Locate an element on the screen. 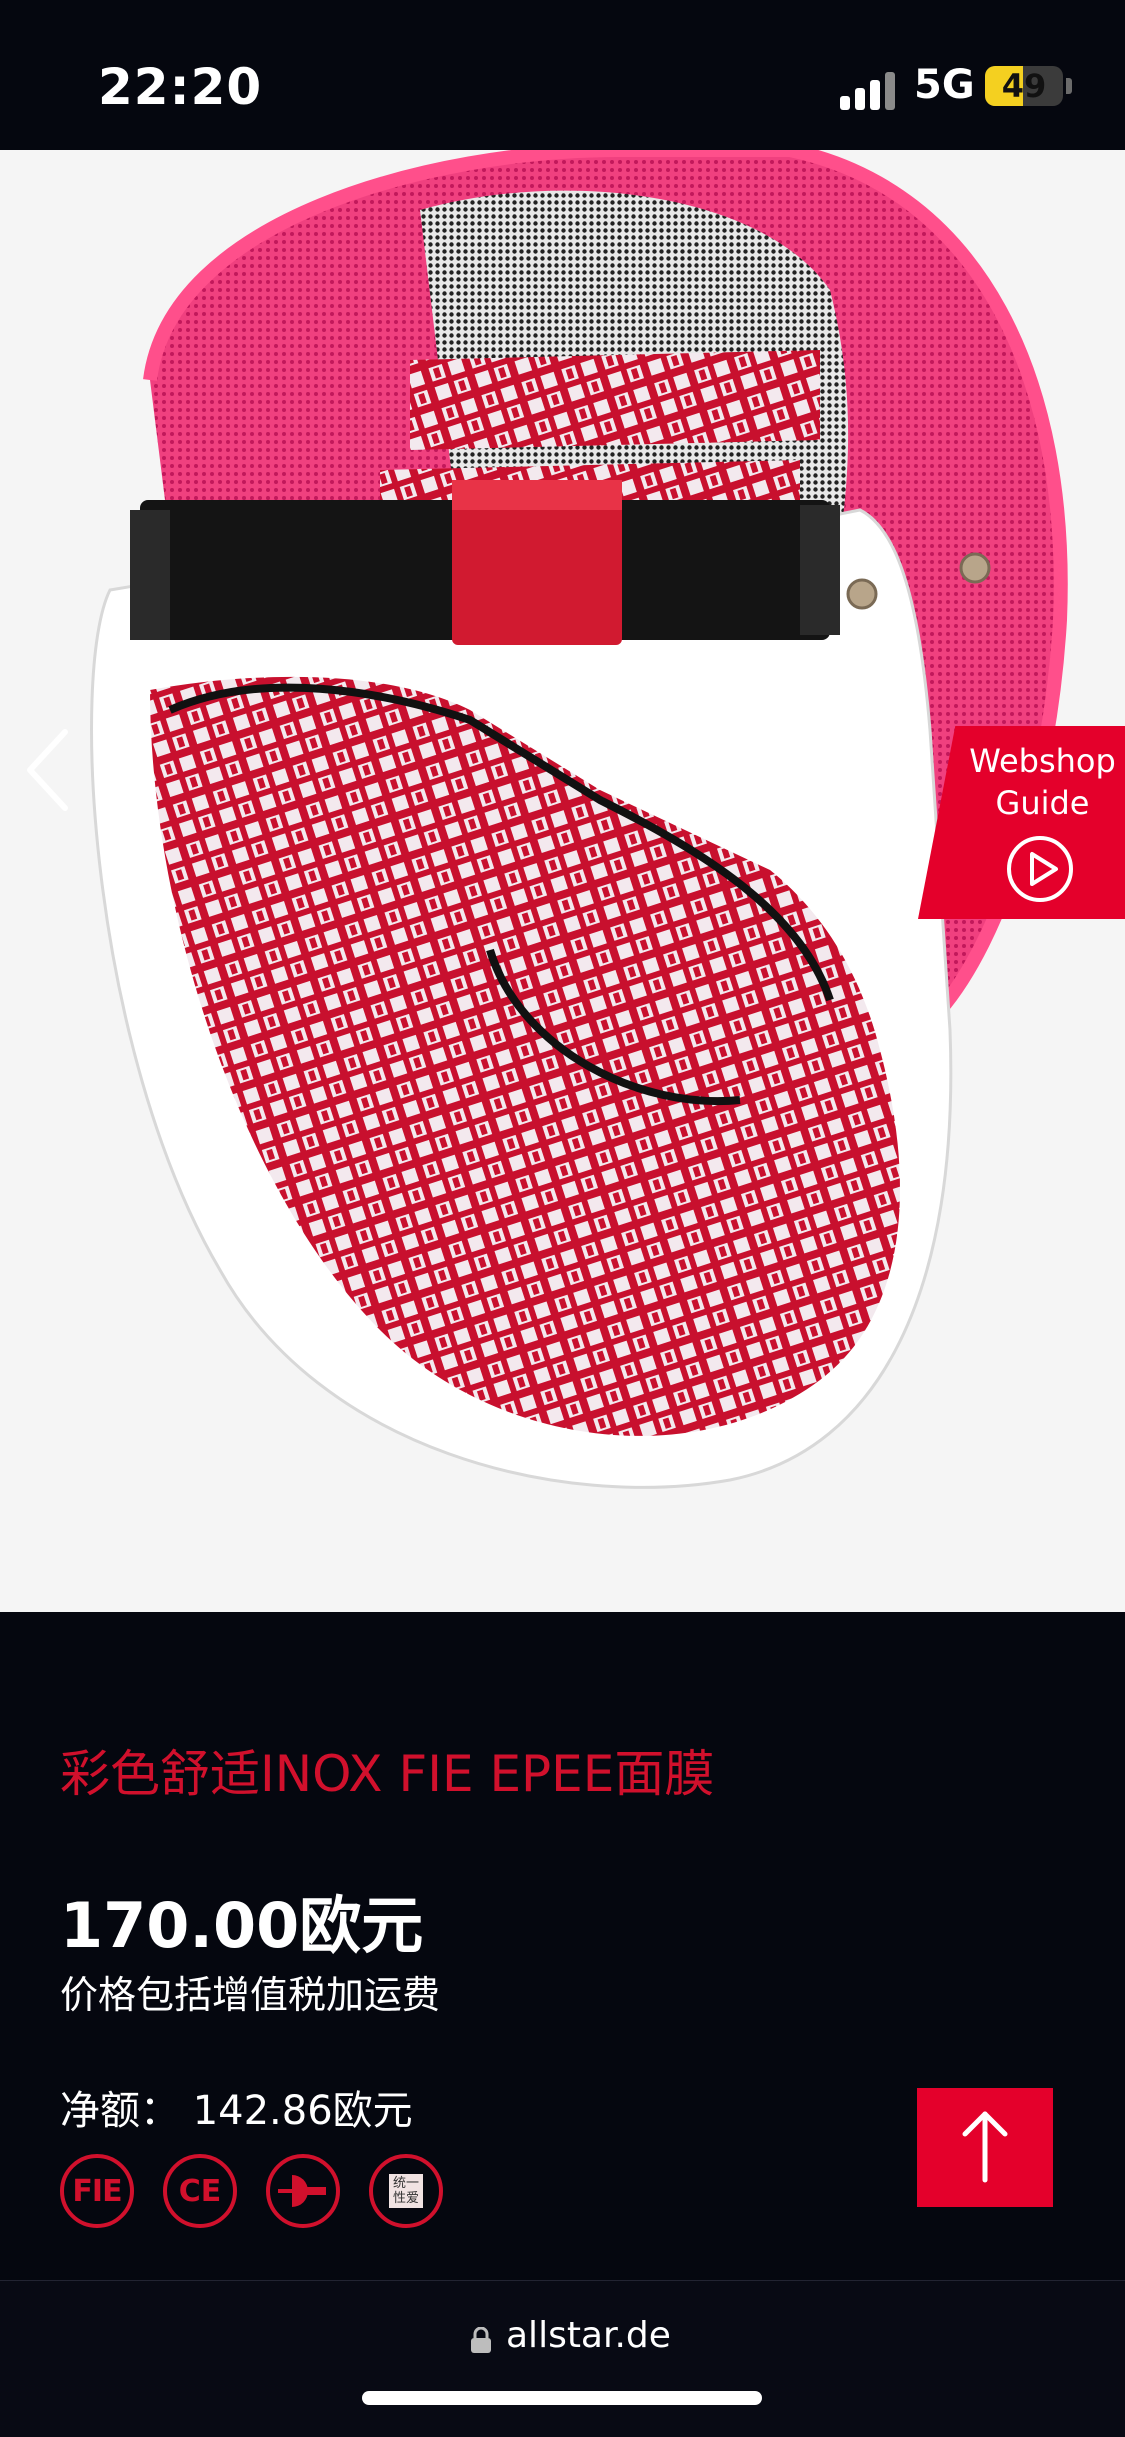 The width and height of the screenshot is (1125, 2437). arrow-up-icon is located at coordinates (985, 2147).